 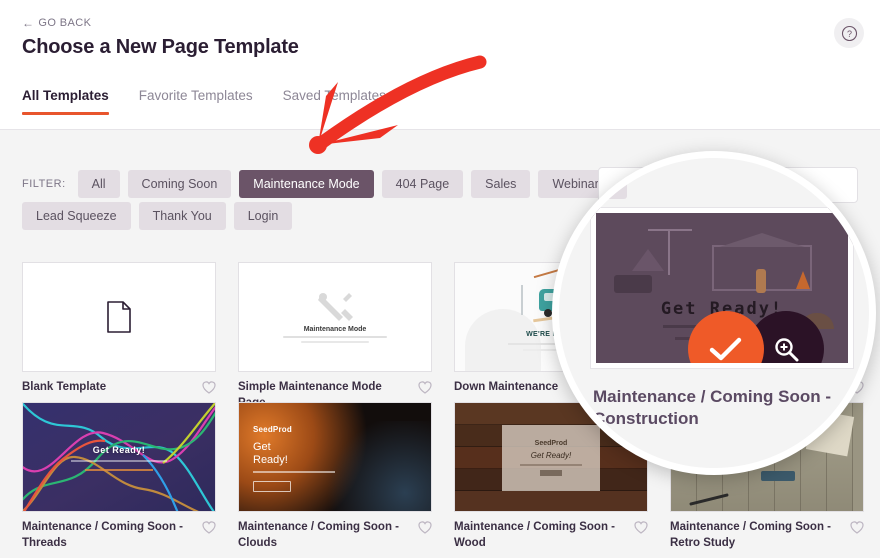 I want to click on template-thumbnail: SeedProd Get Ready!, so click(x=335, y=457).